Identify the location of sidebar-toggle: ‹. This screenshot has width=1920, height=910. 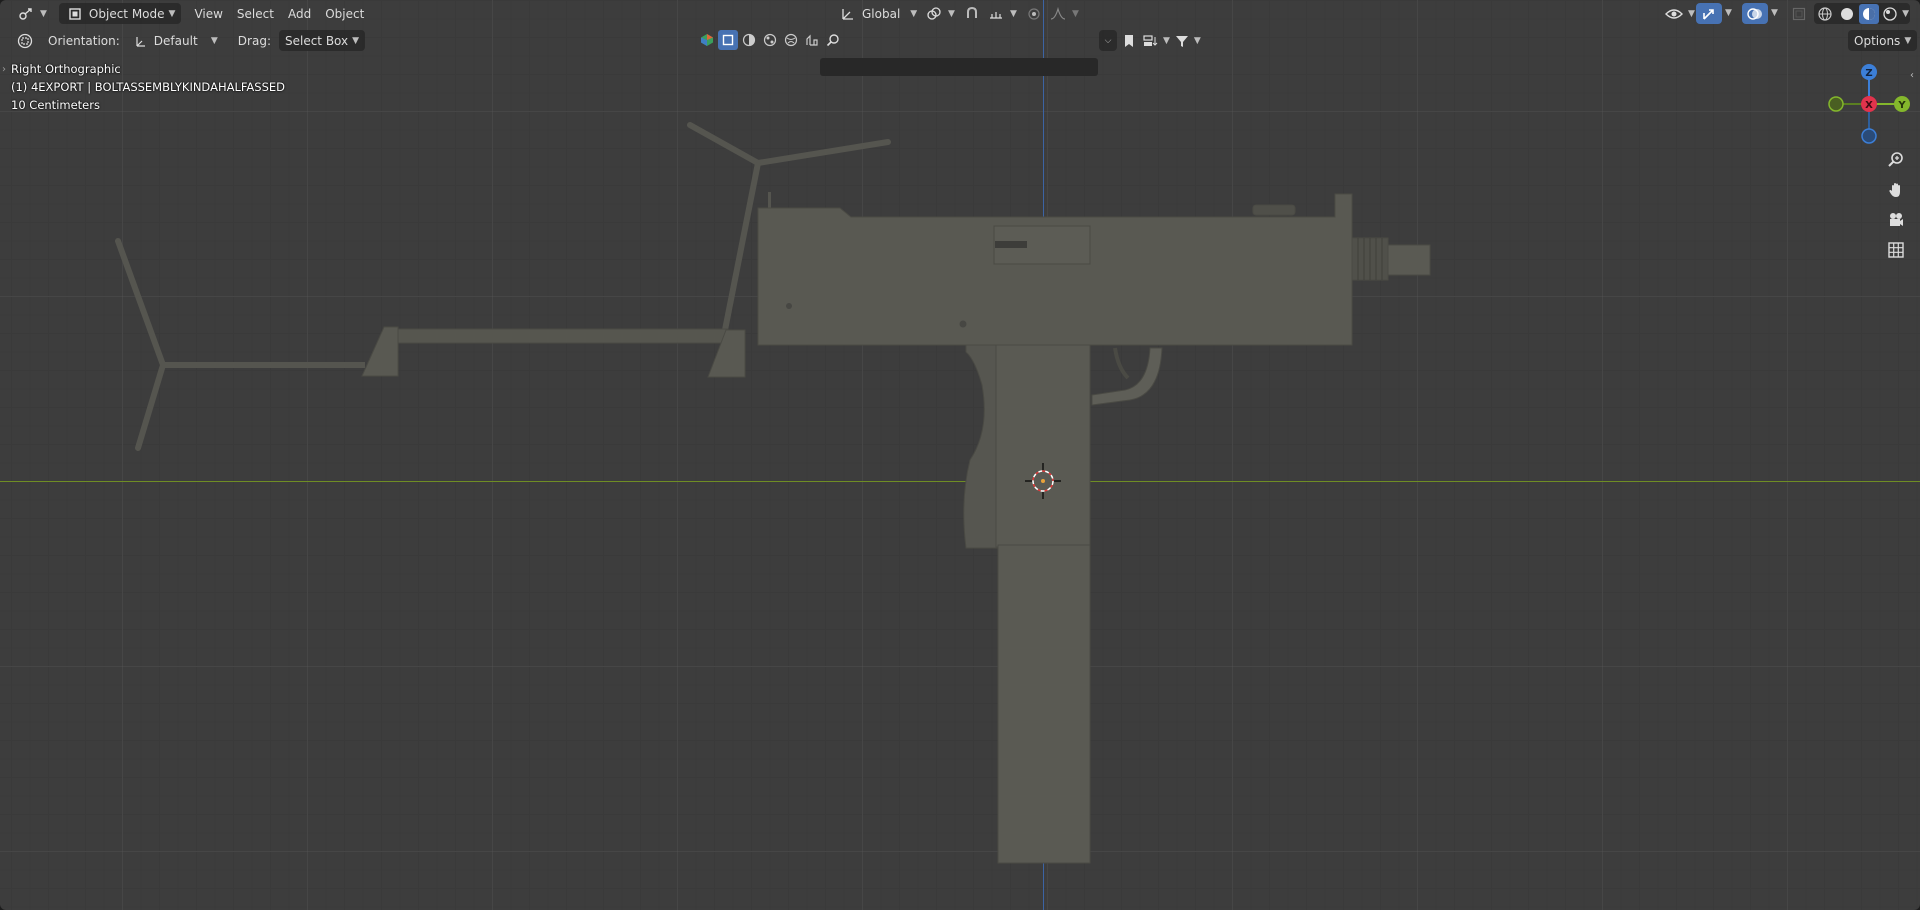
(1912, 75).